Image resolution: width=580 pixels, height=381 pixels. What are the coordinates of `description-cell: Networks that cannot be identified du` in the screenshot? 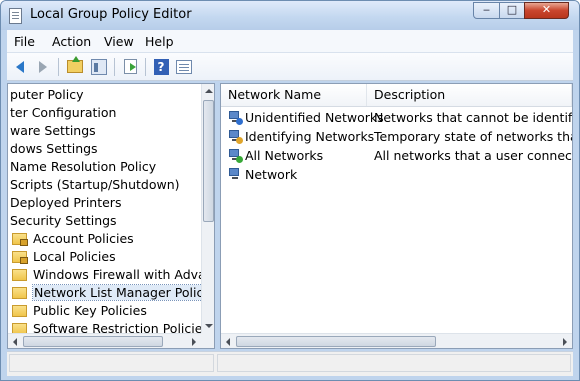 It's located at (473, 117).